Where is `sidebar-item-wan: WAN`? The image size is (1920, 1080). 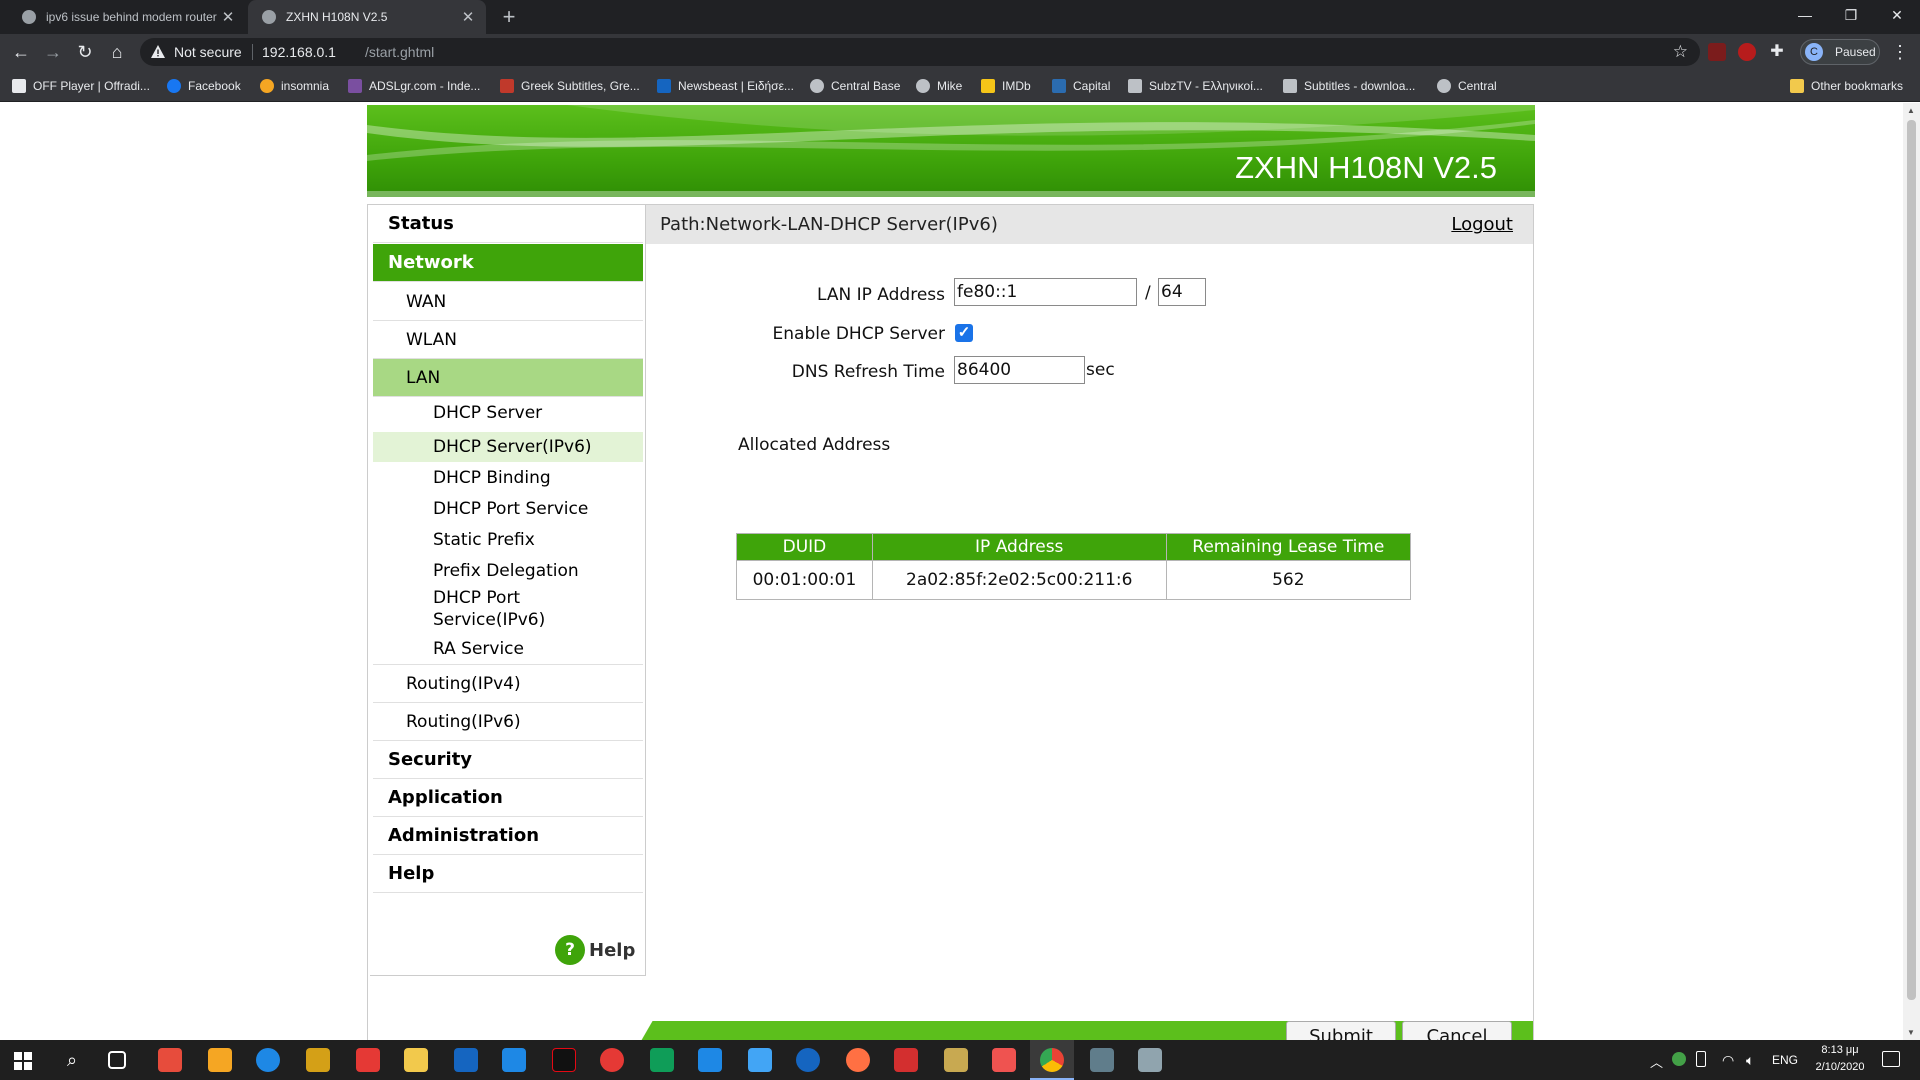 sidebar-item-wan: WAN is located at coordinates (508, 302).